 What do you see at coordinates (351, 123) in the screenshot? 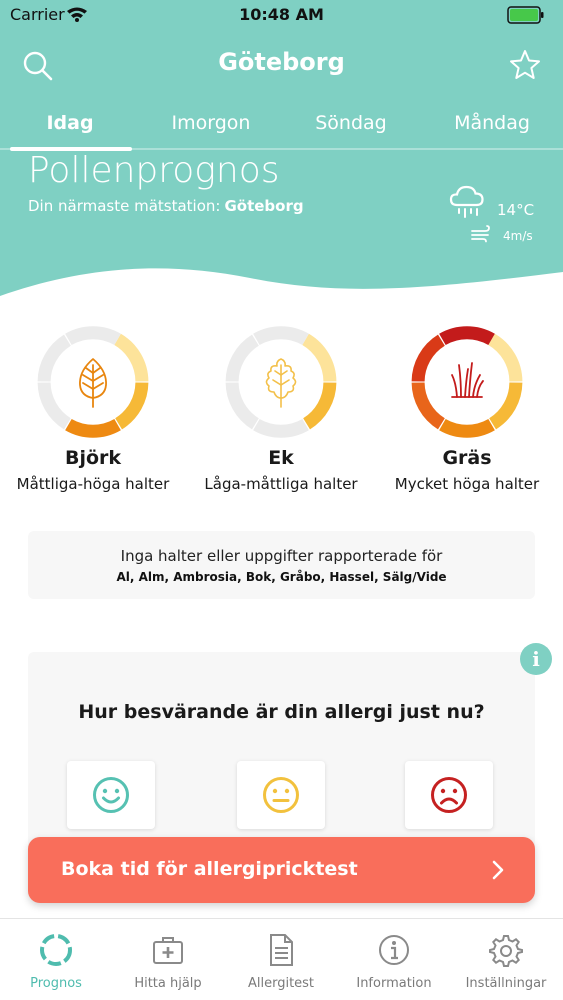
I see `tab-sondag: Söndag` at bounding box center [351, 123].